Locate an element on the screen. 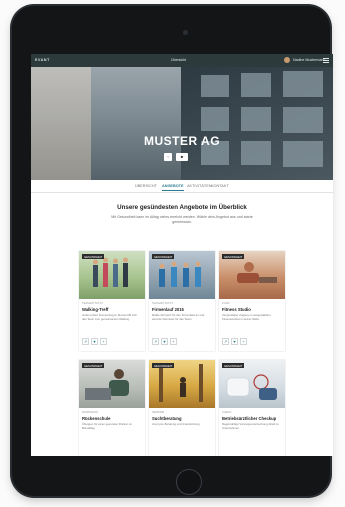  card-title: Fitness Studio is located at coordinates (236, 309).